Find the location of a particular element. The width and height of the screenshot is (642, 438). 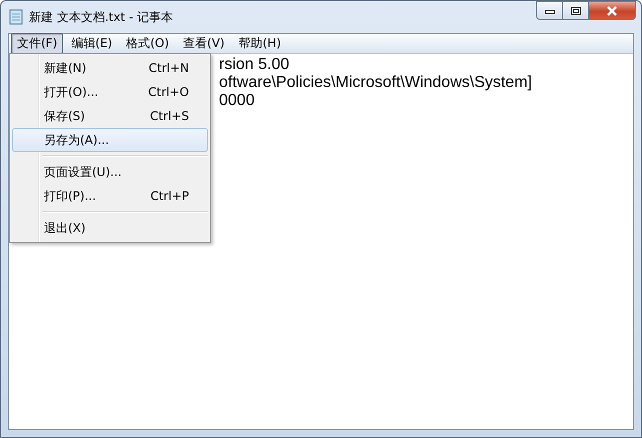

window-title: 新建 文本文档.txt - 记事本 is located at coordinates (101, 17).